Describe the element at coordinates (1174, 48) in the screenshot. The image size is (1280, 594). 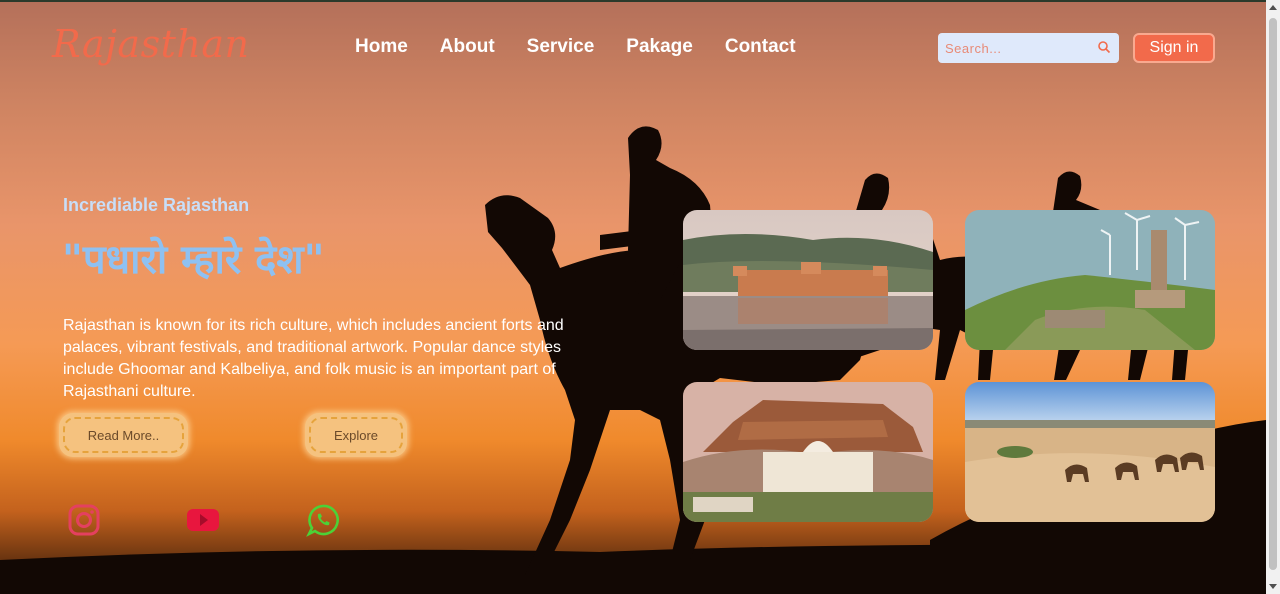
I see `sign-in-button: Sign in` at that location.